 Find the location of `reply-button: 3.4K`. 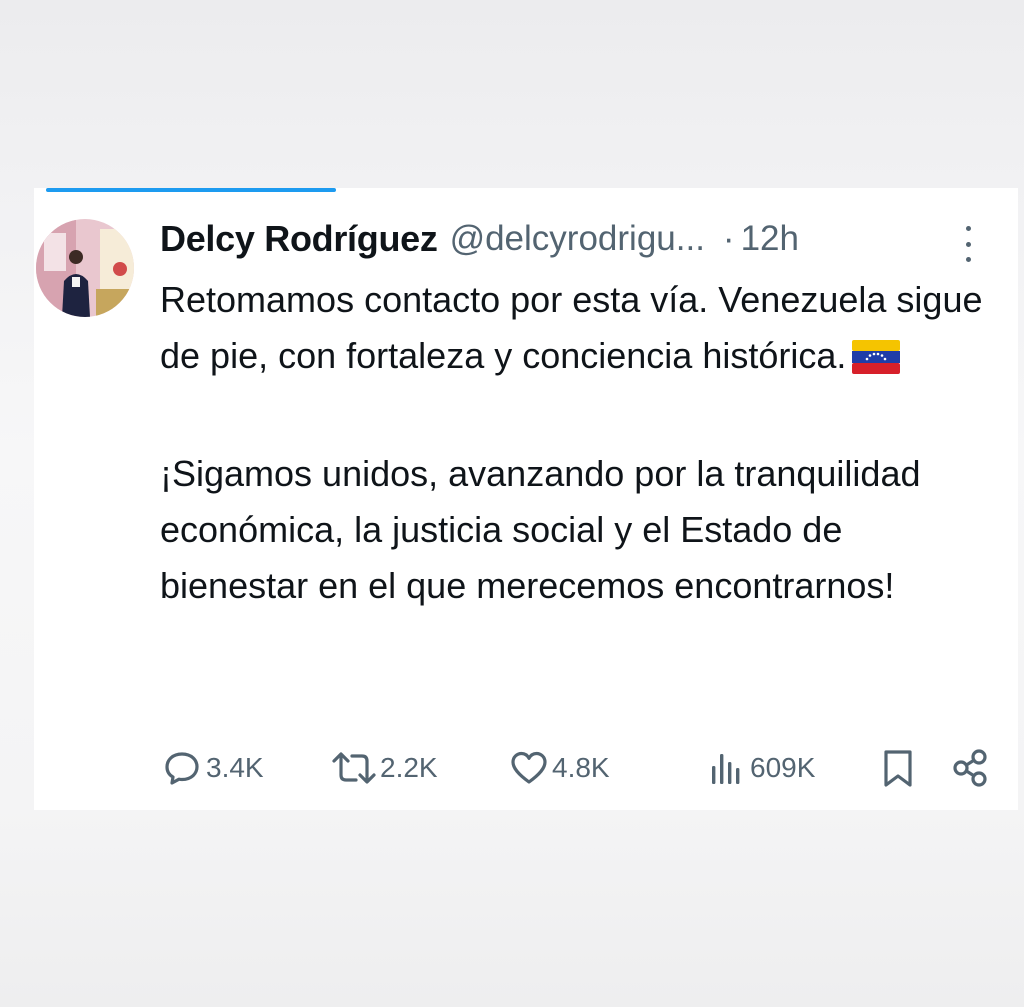

reply-button: 3.4K is located at coordinates (212, 768).